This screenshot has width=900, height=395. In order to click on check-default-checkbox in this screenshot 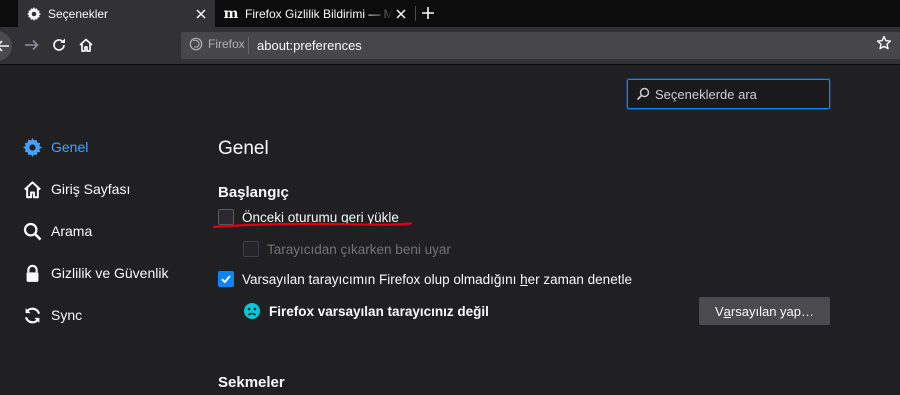, I will do `click(226, 279)`.